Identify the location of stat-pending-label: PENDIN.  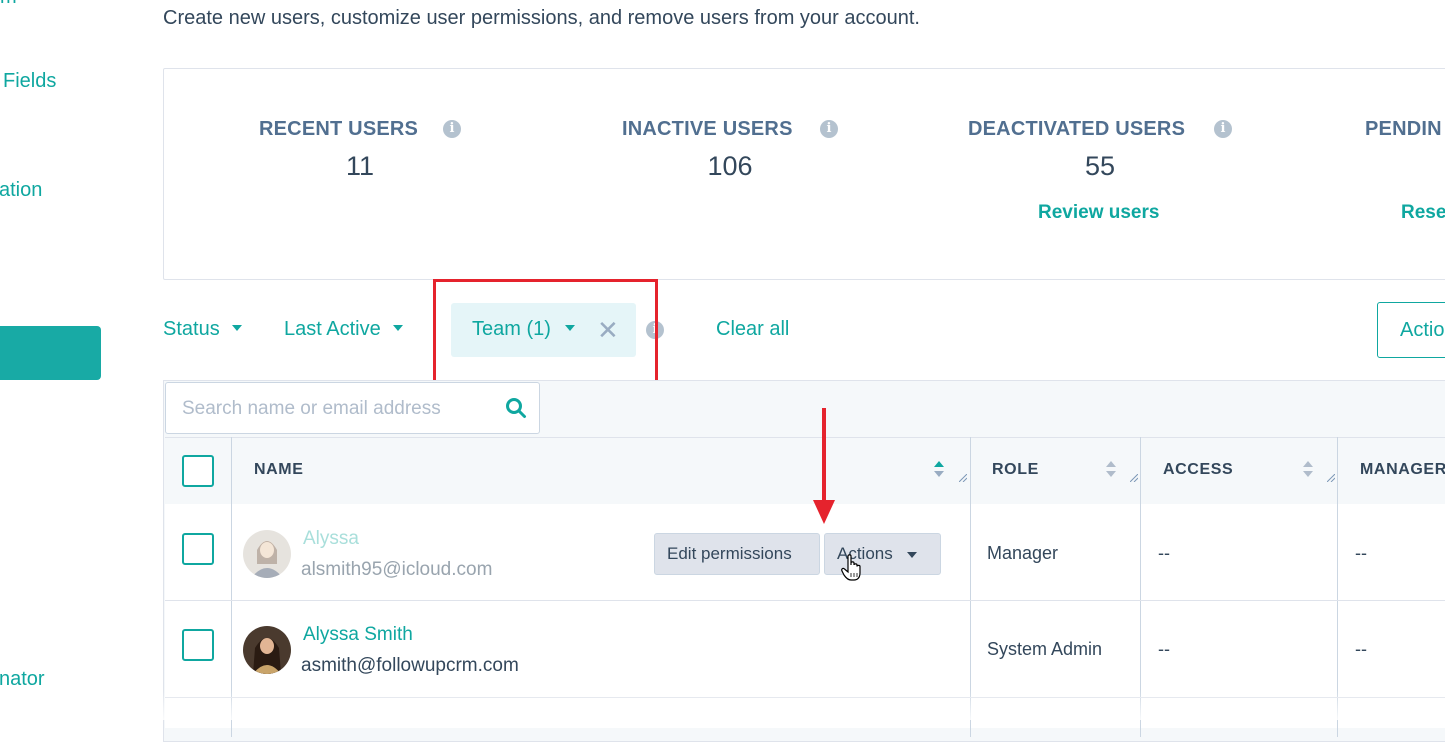
(1403, 129).